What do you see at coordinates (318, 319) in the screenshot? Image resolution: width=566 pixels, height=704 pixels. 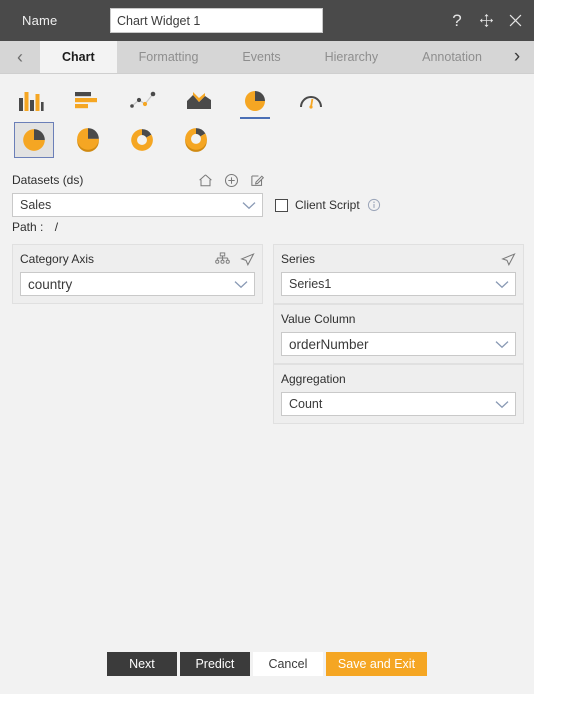 I see `value-column-label: Value Column` at bounding box center [318, 319].